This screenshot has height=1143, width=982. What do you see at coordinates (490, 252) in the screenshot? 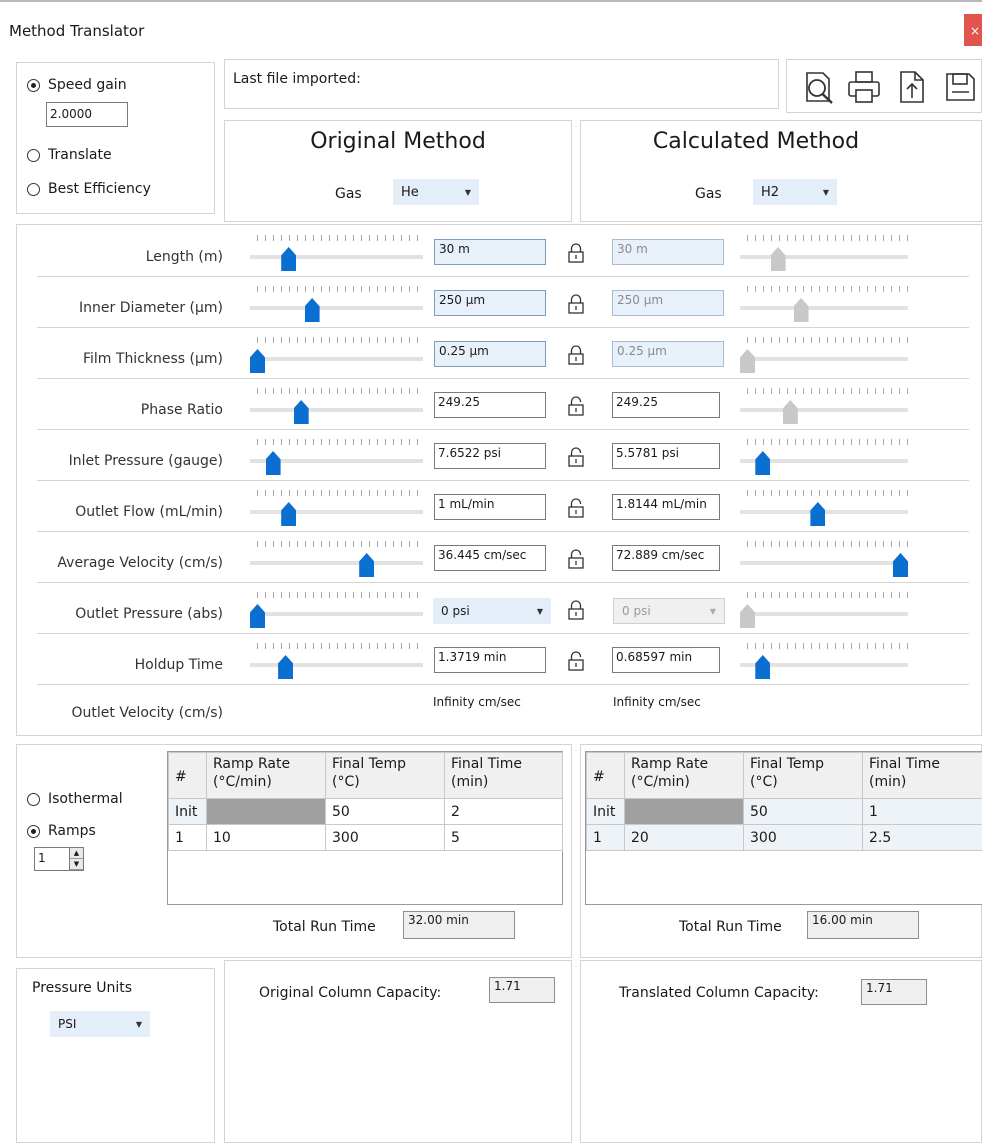
I see `original-value-input: 30 m` at bounding box center [490, 252].